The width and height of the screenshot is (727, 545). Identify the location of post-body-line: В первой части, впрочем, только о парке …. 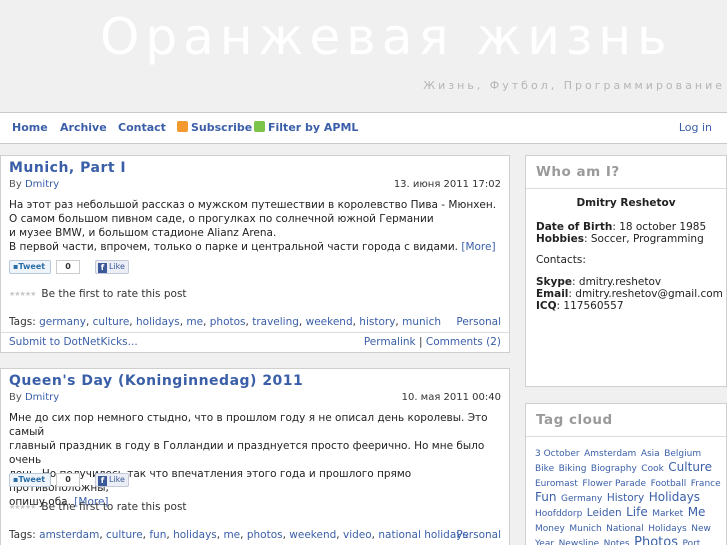
(255, 247).